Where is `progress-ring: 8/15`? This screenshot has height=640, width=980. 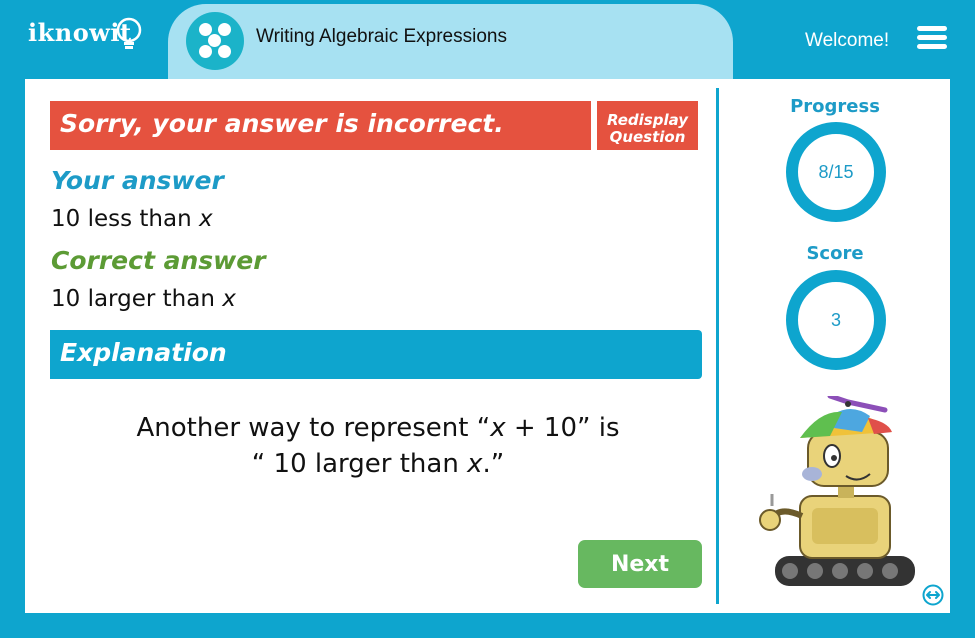 progress-ring: 8/15 is located at coordinates (836, 172).